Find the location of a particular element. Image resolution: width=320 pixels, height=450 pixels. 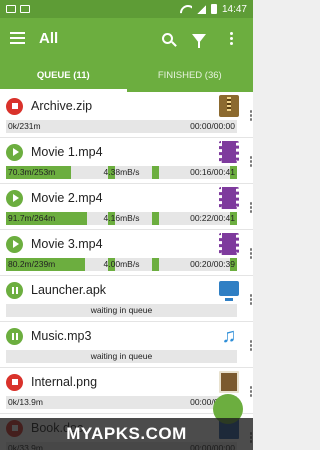

watermark: MYAPKS.COM is located at coordinates (126, 434).